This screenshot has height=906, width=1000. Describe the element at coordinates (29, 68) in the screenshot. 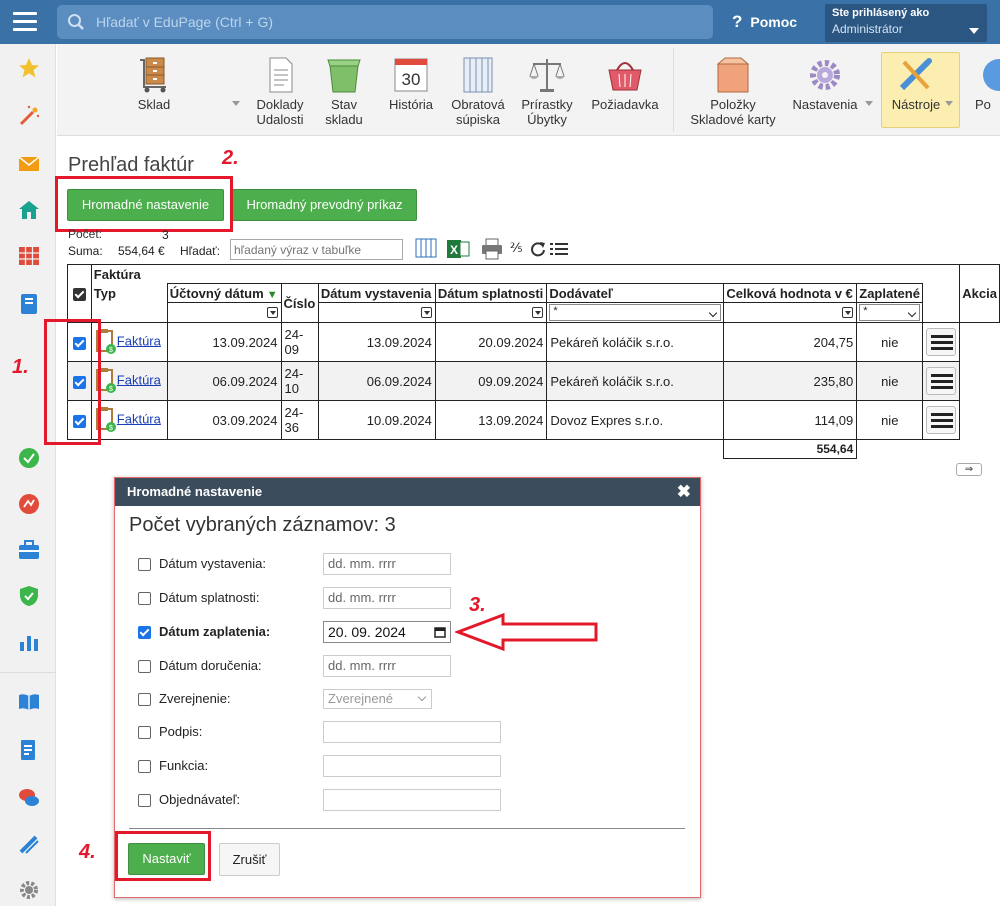

I see `star-icon` at that location.